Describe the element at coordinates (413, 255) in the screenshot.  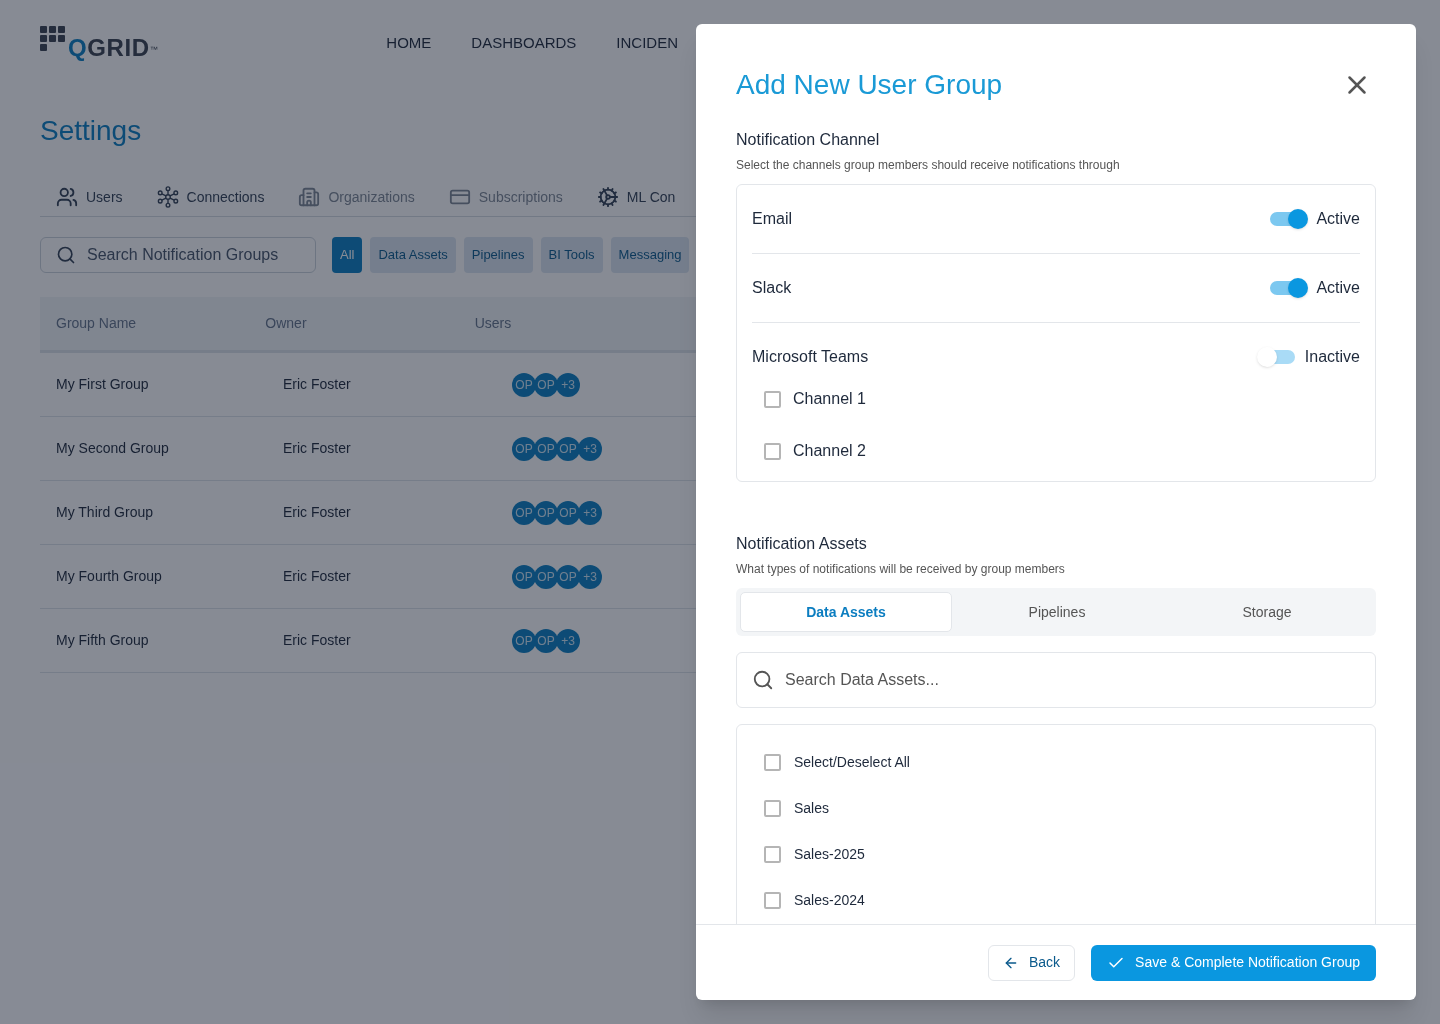
I see `filter-chip: Data Assets` at that location.